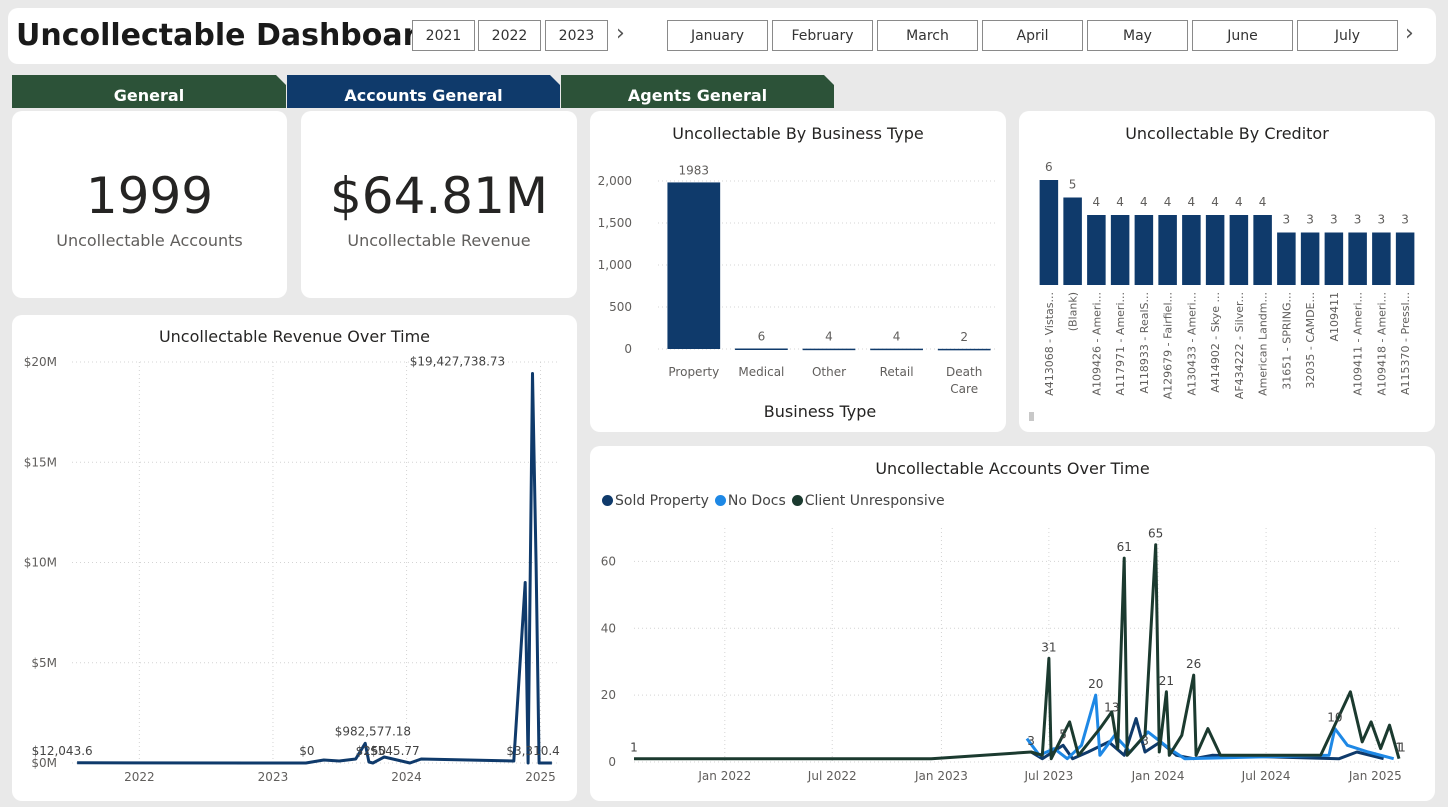  What do you see at coordinates (761, 372) in the screenshot?
I see `x-tick-label: Medical` at bounding box center [761, 372].